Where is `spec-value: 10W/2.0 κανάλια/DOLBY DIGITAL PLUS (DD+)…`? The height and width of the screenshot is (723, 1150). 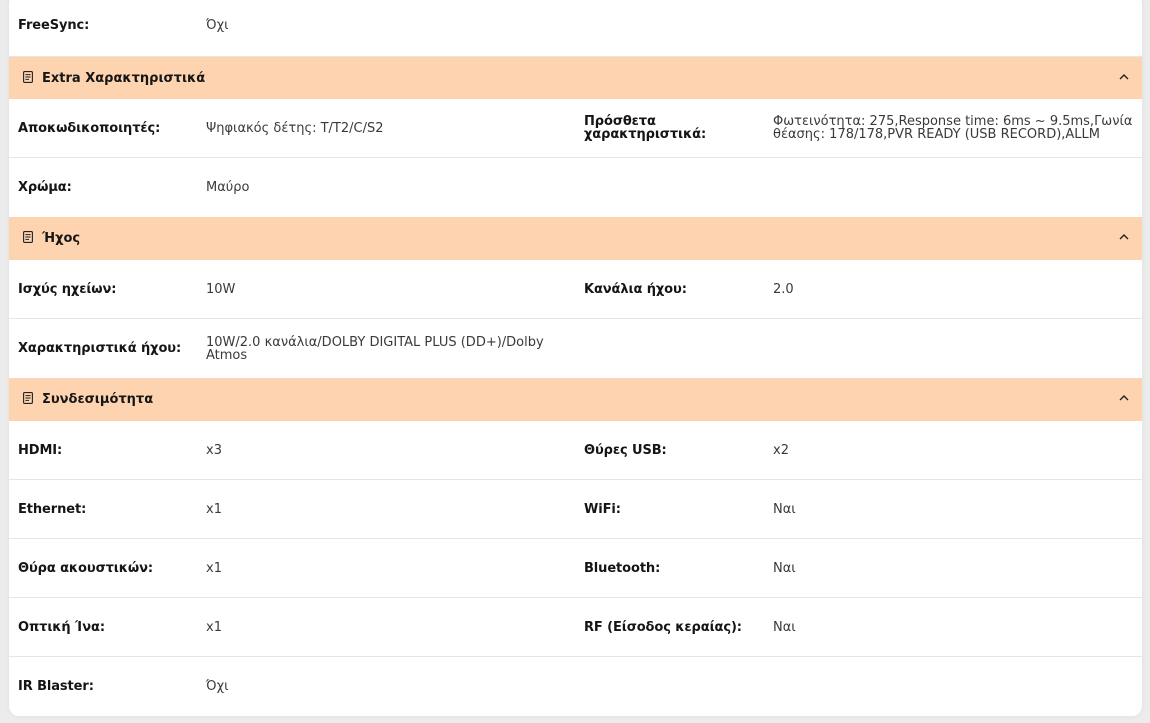
spec-value: 10W/2.0 κανάλια/DOLBY DIGITAL PLUS (DD+)… is located at coordinates (375, 348).